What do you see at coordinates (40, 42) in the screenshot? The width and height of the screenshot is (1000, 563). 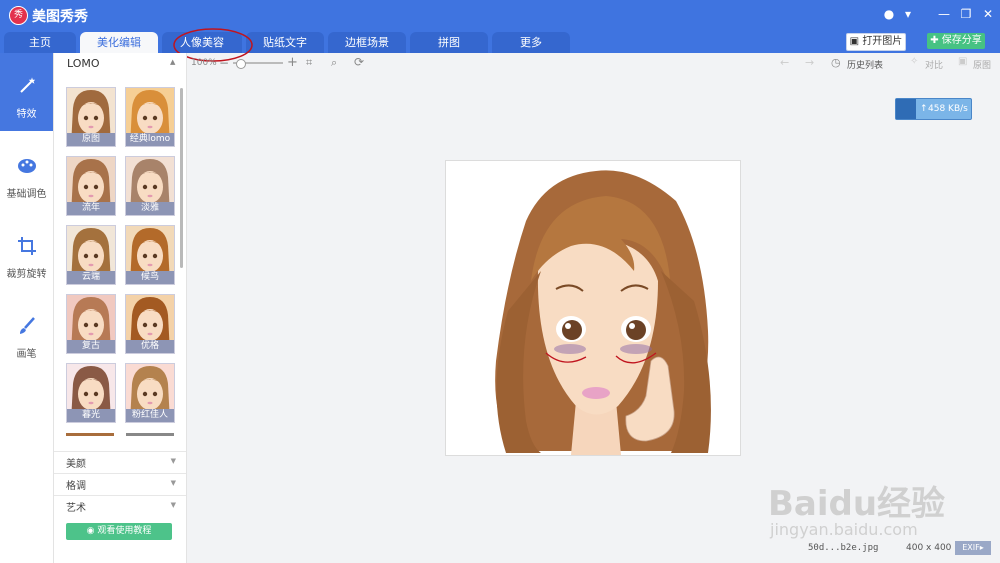 I see `tab-home: 主页` at bounding box center [40, 42].